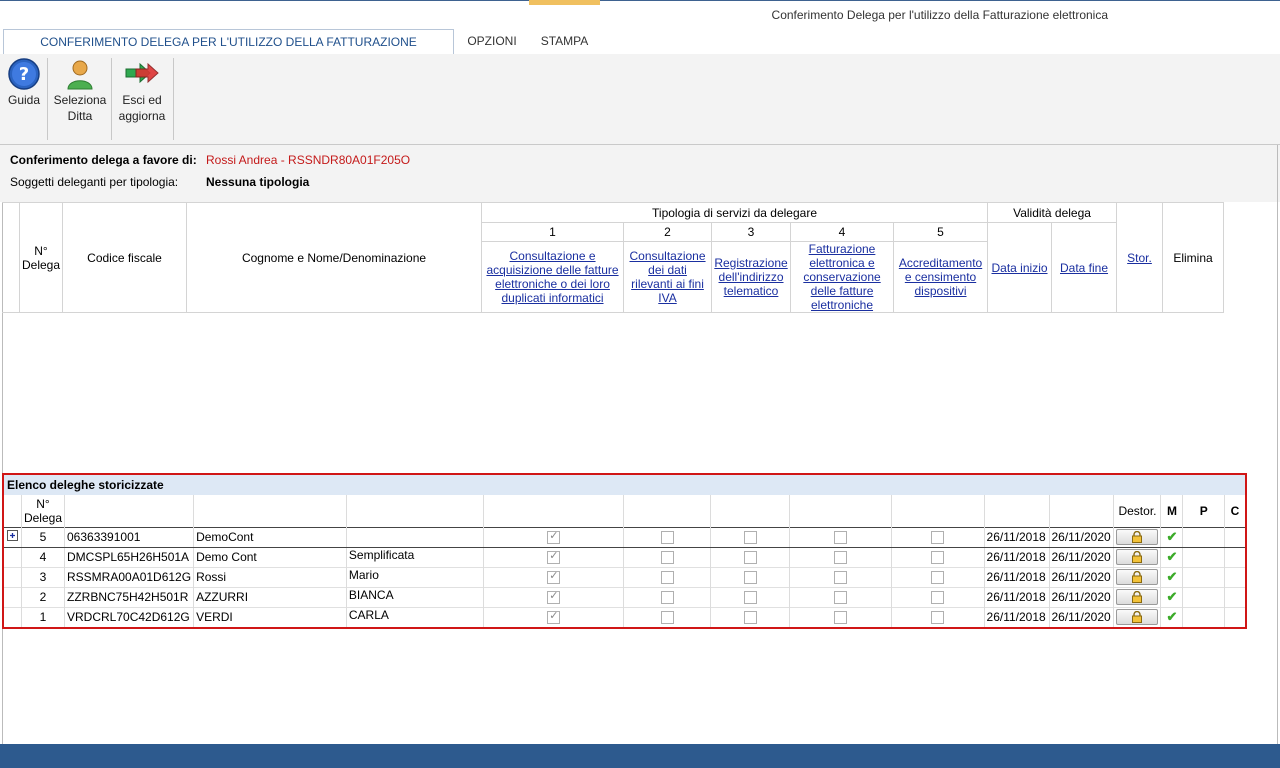 This screenshot has width=1280, height=768. I want to click on service-3: Registrazione dell'indirizzo telematico, so click(751, 277).